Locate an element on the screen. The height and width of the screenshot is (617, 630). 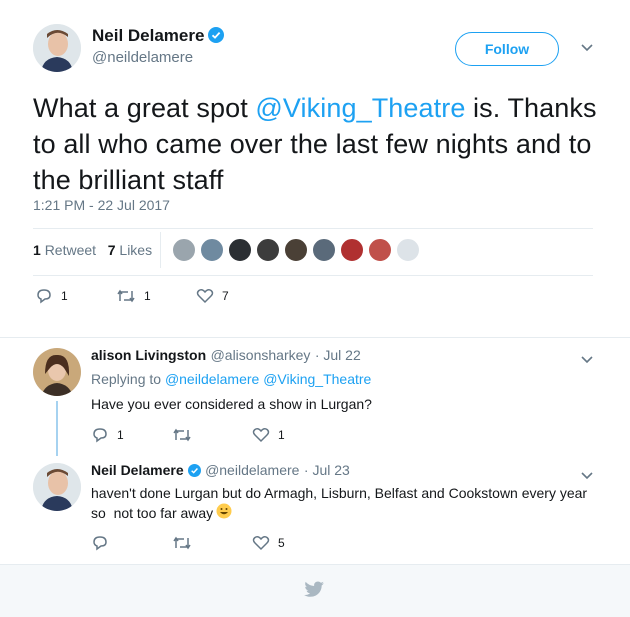
smile-emoji-icon is located at coordinates (224, 513).